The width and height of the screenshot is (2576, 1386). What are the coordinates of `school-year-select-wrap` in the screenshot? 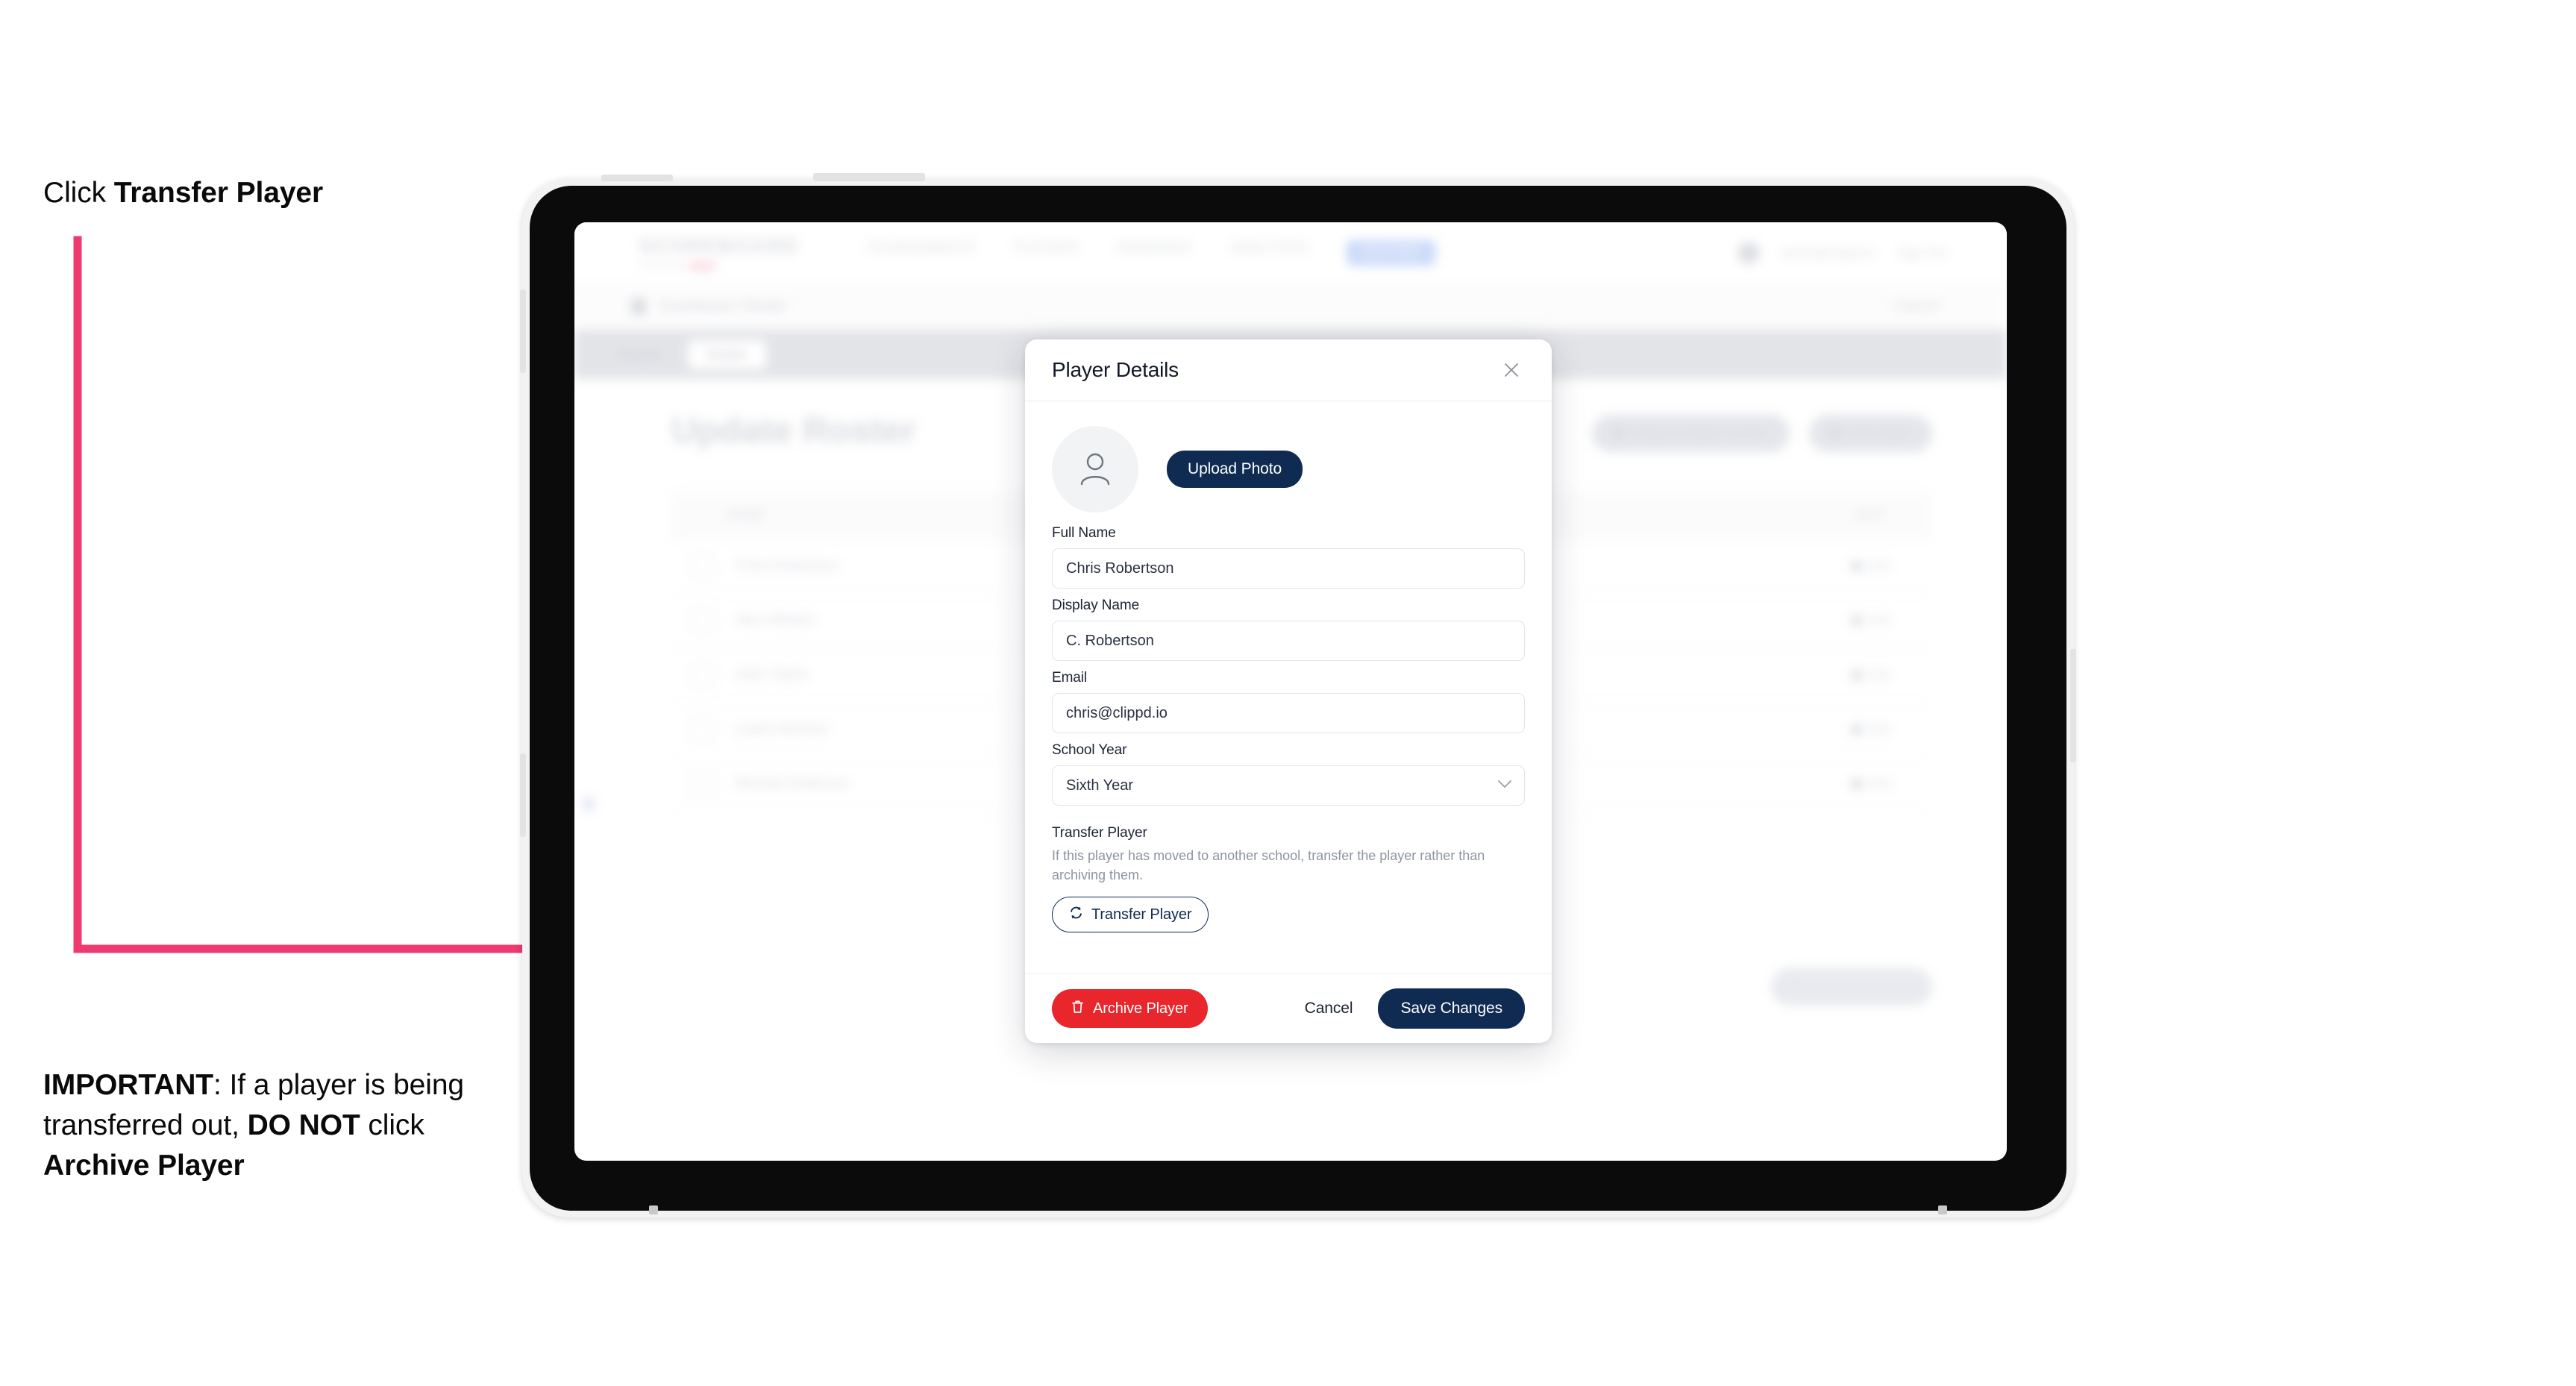 It's located at (1288, 785).